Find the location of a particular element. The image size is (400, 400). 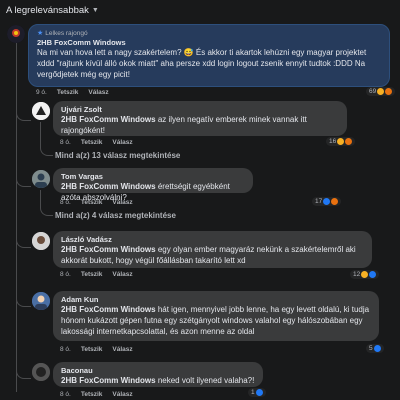

reaction-count: 5 is located at coordinates (375, 348).